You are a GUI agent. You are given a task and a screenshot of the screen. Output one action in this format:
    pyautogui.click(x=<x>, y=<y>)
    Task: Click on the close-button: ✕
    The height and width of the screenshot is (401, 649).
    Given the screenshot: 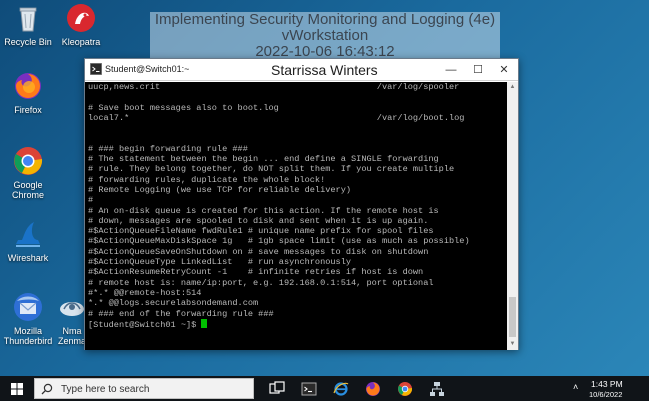 What is the action you would take?
    pyautogui.click(x=504, y=70)
    